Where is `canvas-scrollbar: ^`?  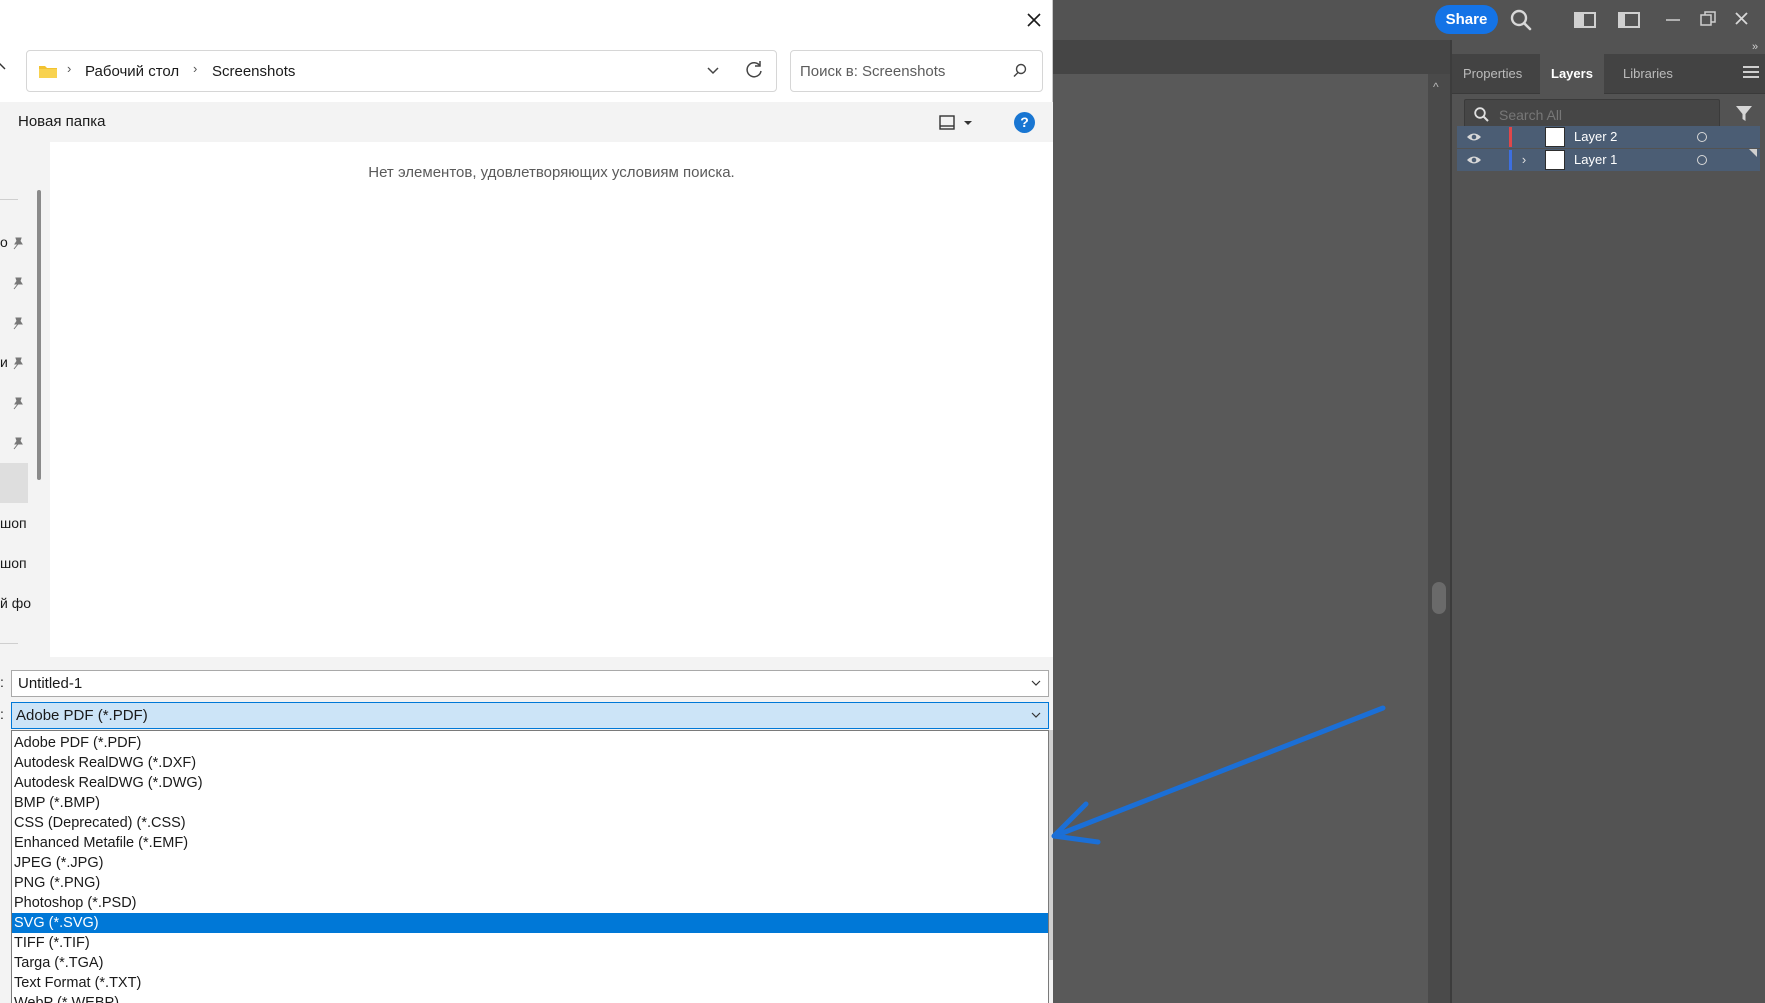 canvas-scrollbar: ^ is located at coordinates (1439, 538).